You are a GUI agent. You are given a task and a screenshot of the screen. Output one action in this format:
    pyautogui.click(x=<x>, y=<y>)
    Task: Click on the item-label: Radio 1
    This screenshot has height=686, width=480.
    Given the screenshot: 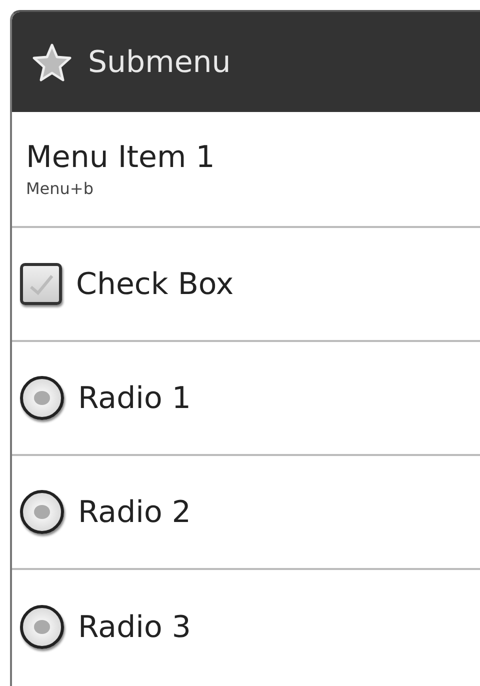 What is the action you would take?
    pyautogui.click(x=134, y=398)
    